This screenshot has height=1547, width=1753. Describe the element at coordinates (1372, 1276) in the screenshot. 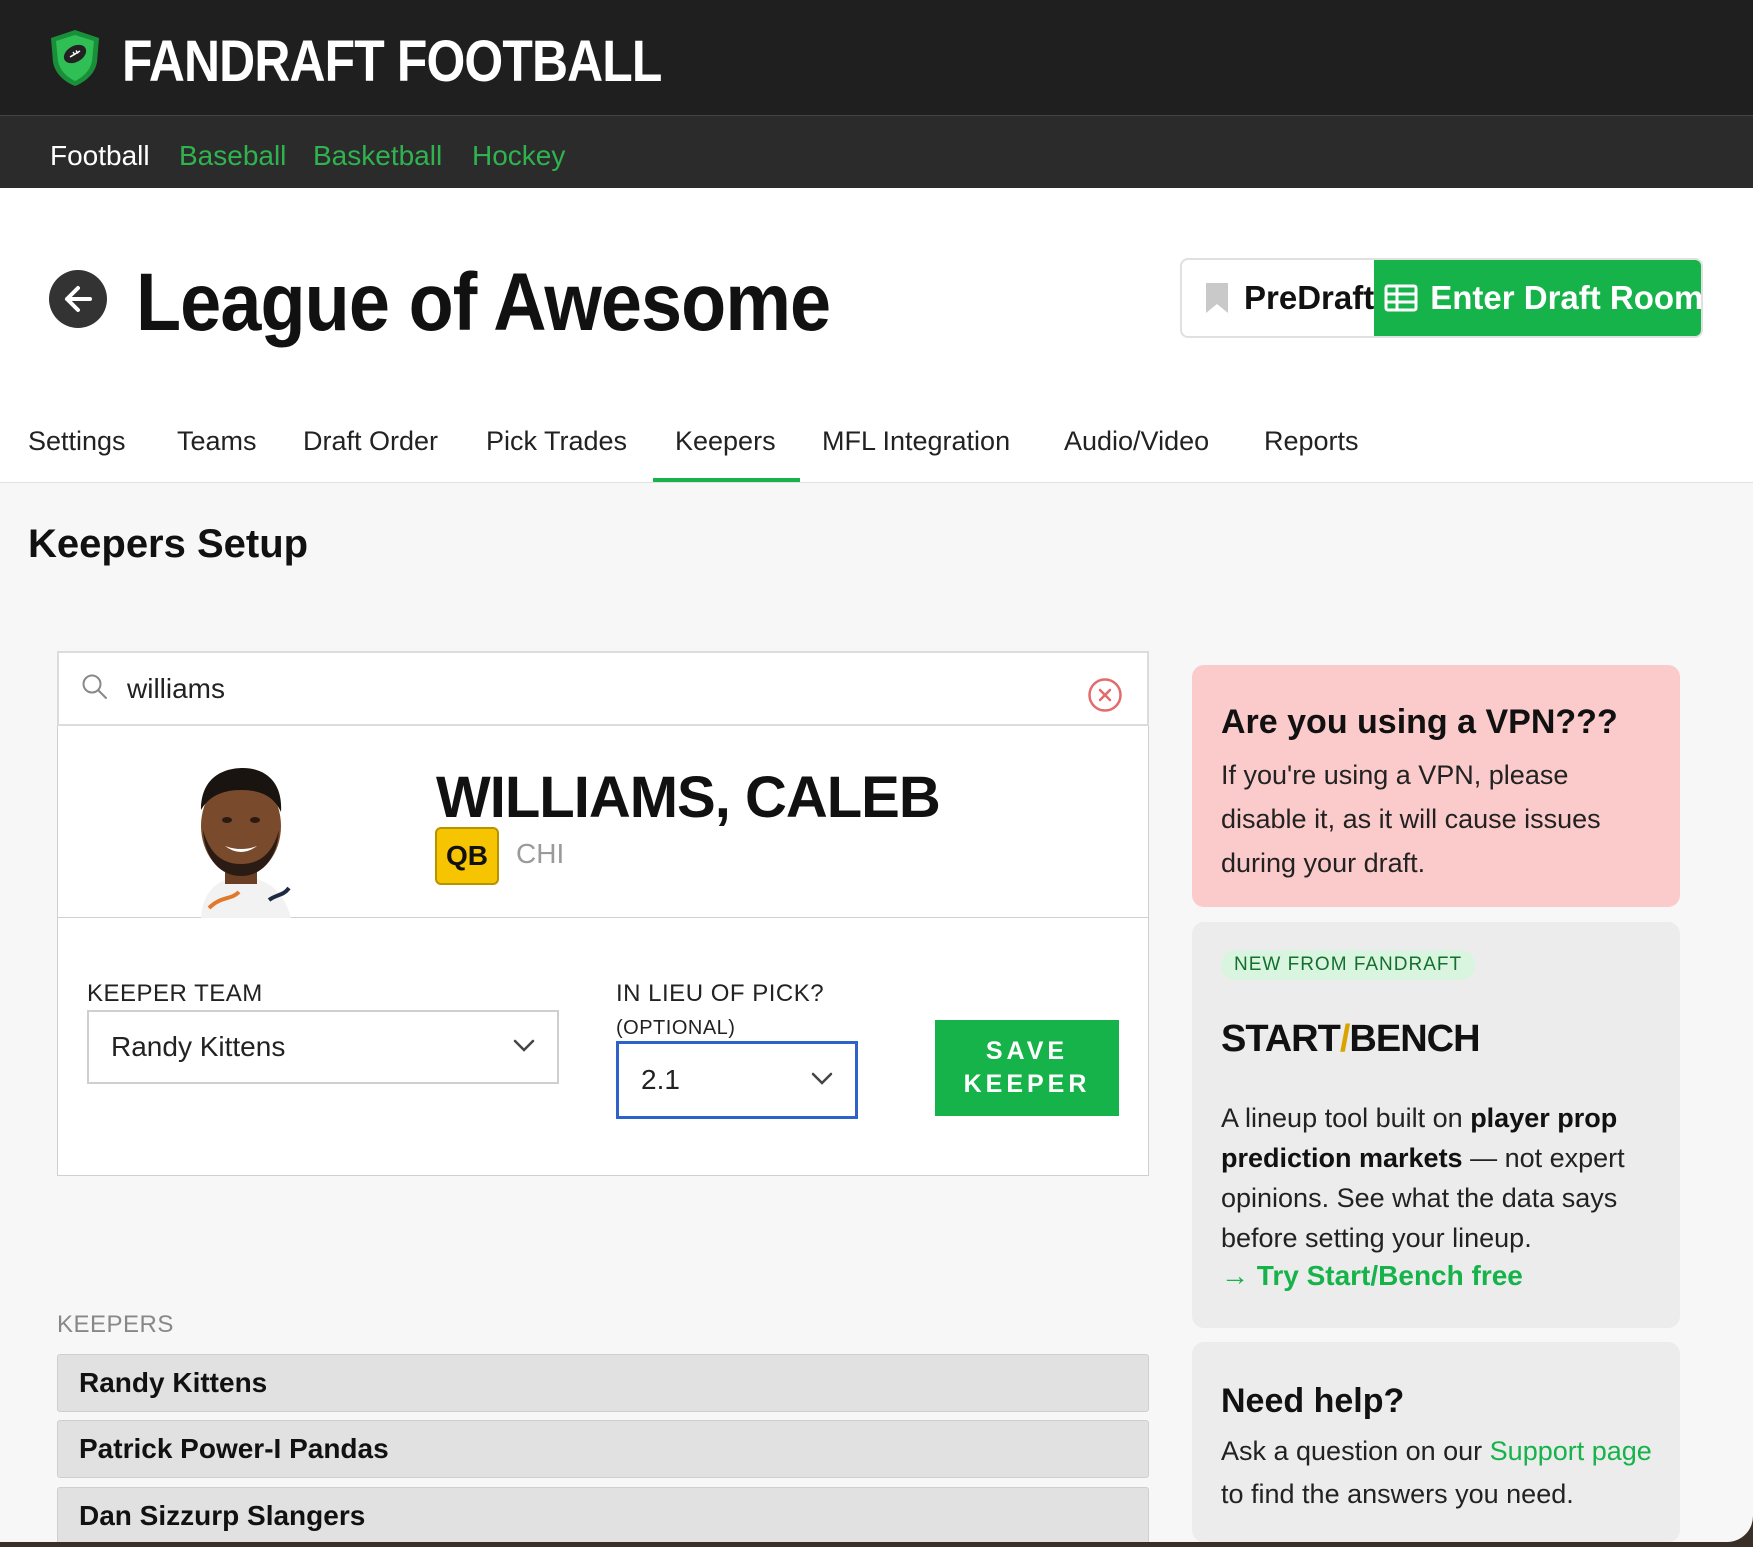

I see `try-start-bench-link: → Try Start/Bench free` at that location.